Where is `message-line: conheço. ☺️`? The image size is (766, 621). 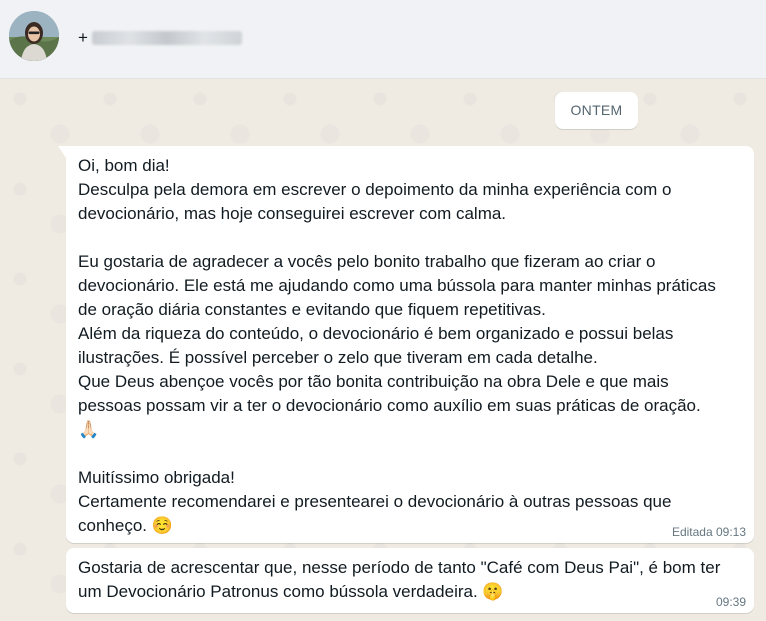 message-line: conheço. ☺️ is located at coordinates (125, 525).